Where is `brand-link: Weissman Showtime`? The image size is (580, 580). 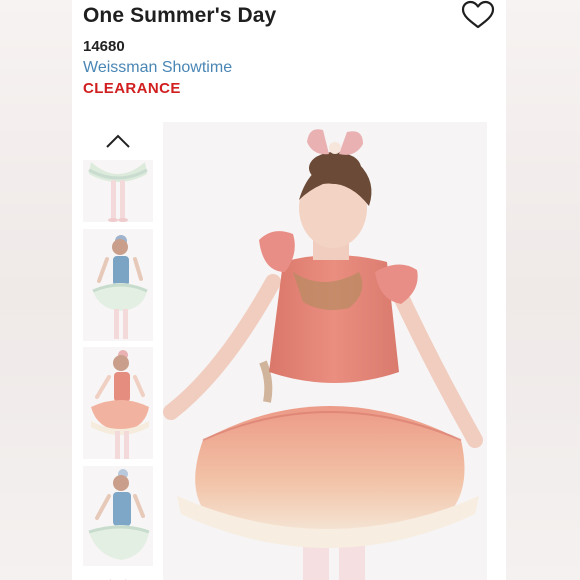
brand-link: Weissman Showtime is located at coordinates (157, 68).